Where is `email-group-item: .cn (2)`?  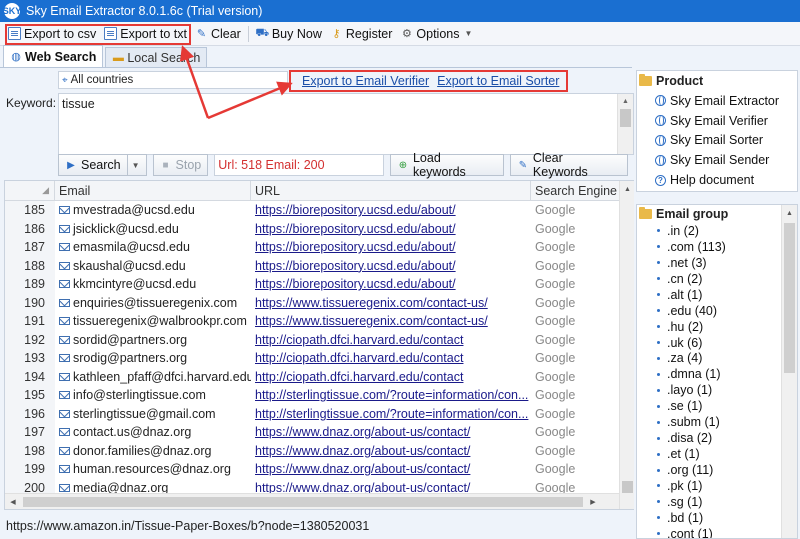 email-group-item: .cn (2) is located at coordinates (717, 279).